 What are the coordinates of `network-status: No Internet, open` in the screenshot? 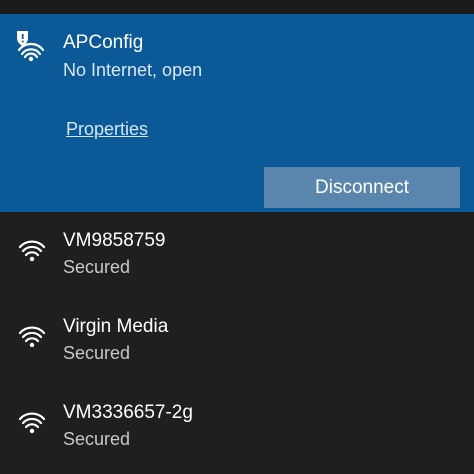 It's located at (133, 70).